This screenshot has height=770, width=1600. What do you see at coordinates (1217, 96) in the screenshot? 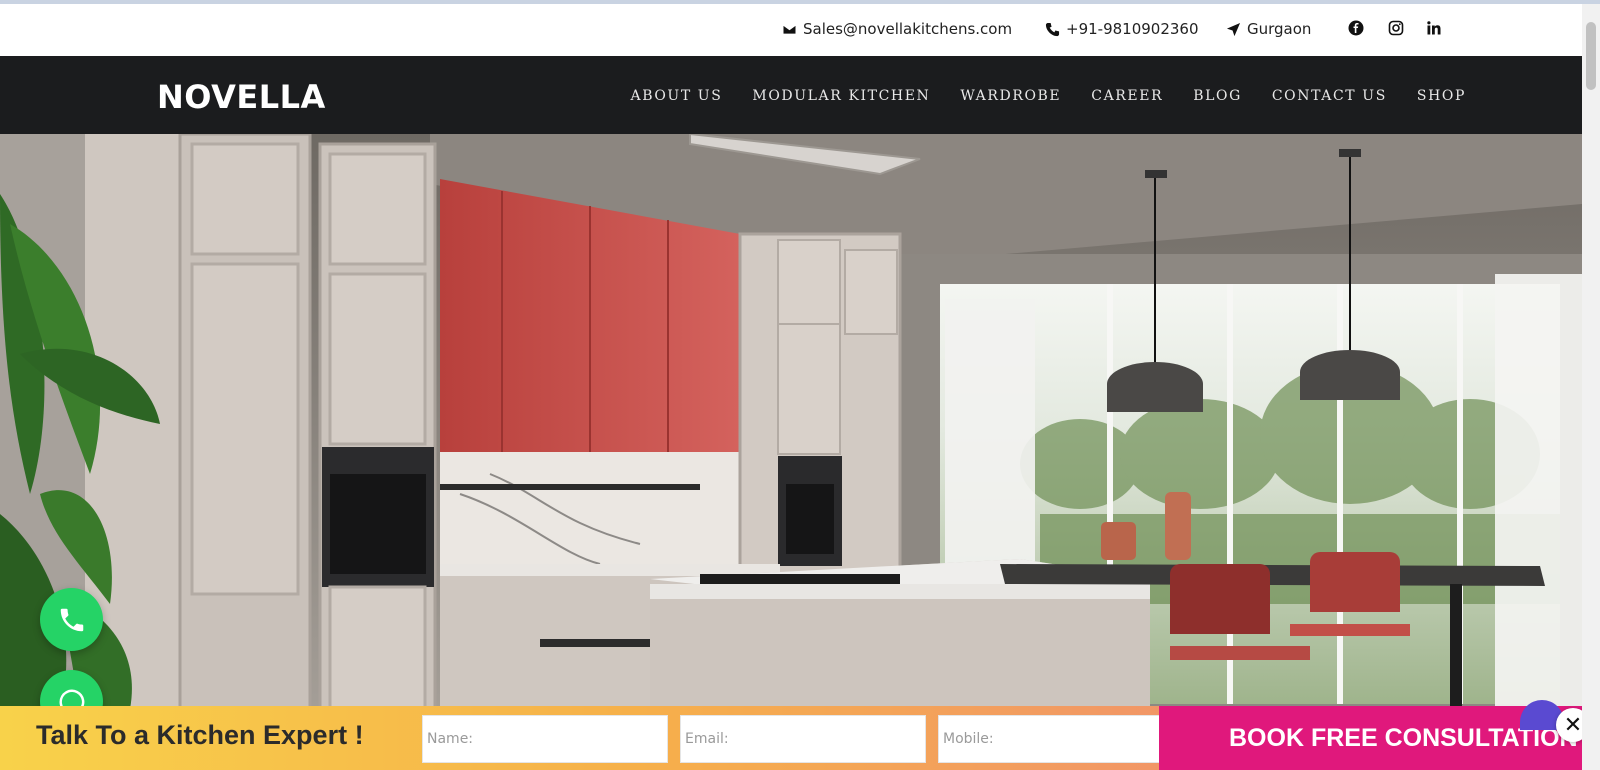
I see `nav-blog: BLOG` at bounding box center [1217, 96].